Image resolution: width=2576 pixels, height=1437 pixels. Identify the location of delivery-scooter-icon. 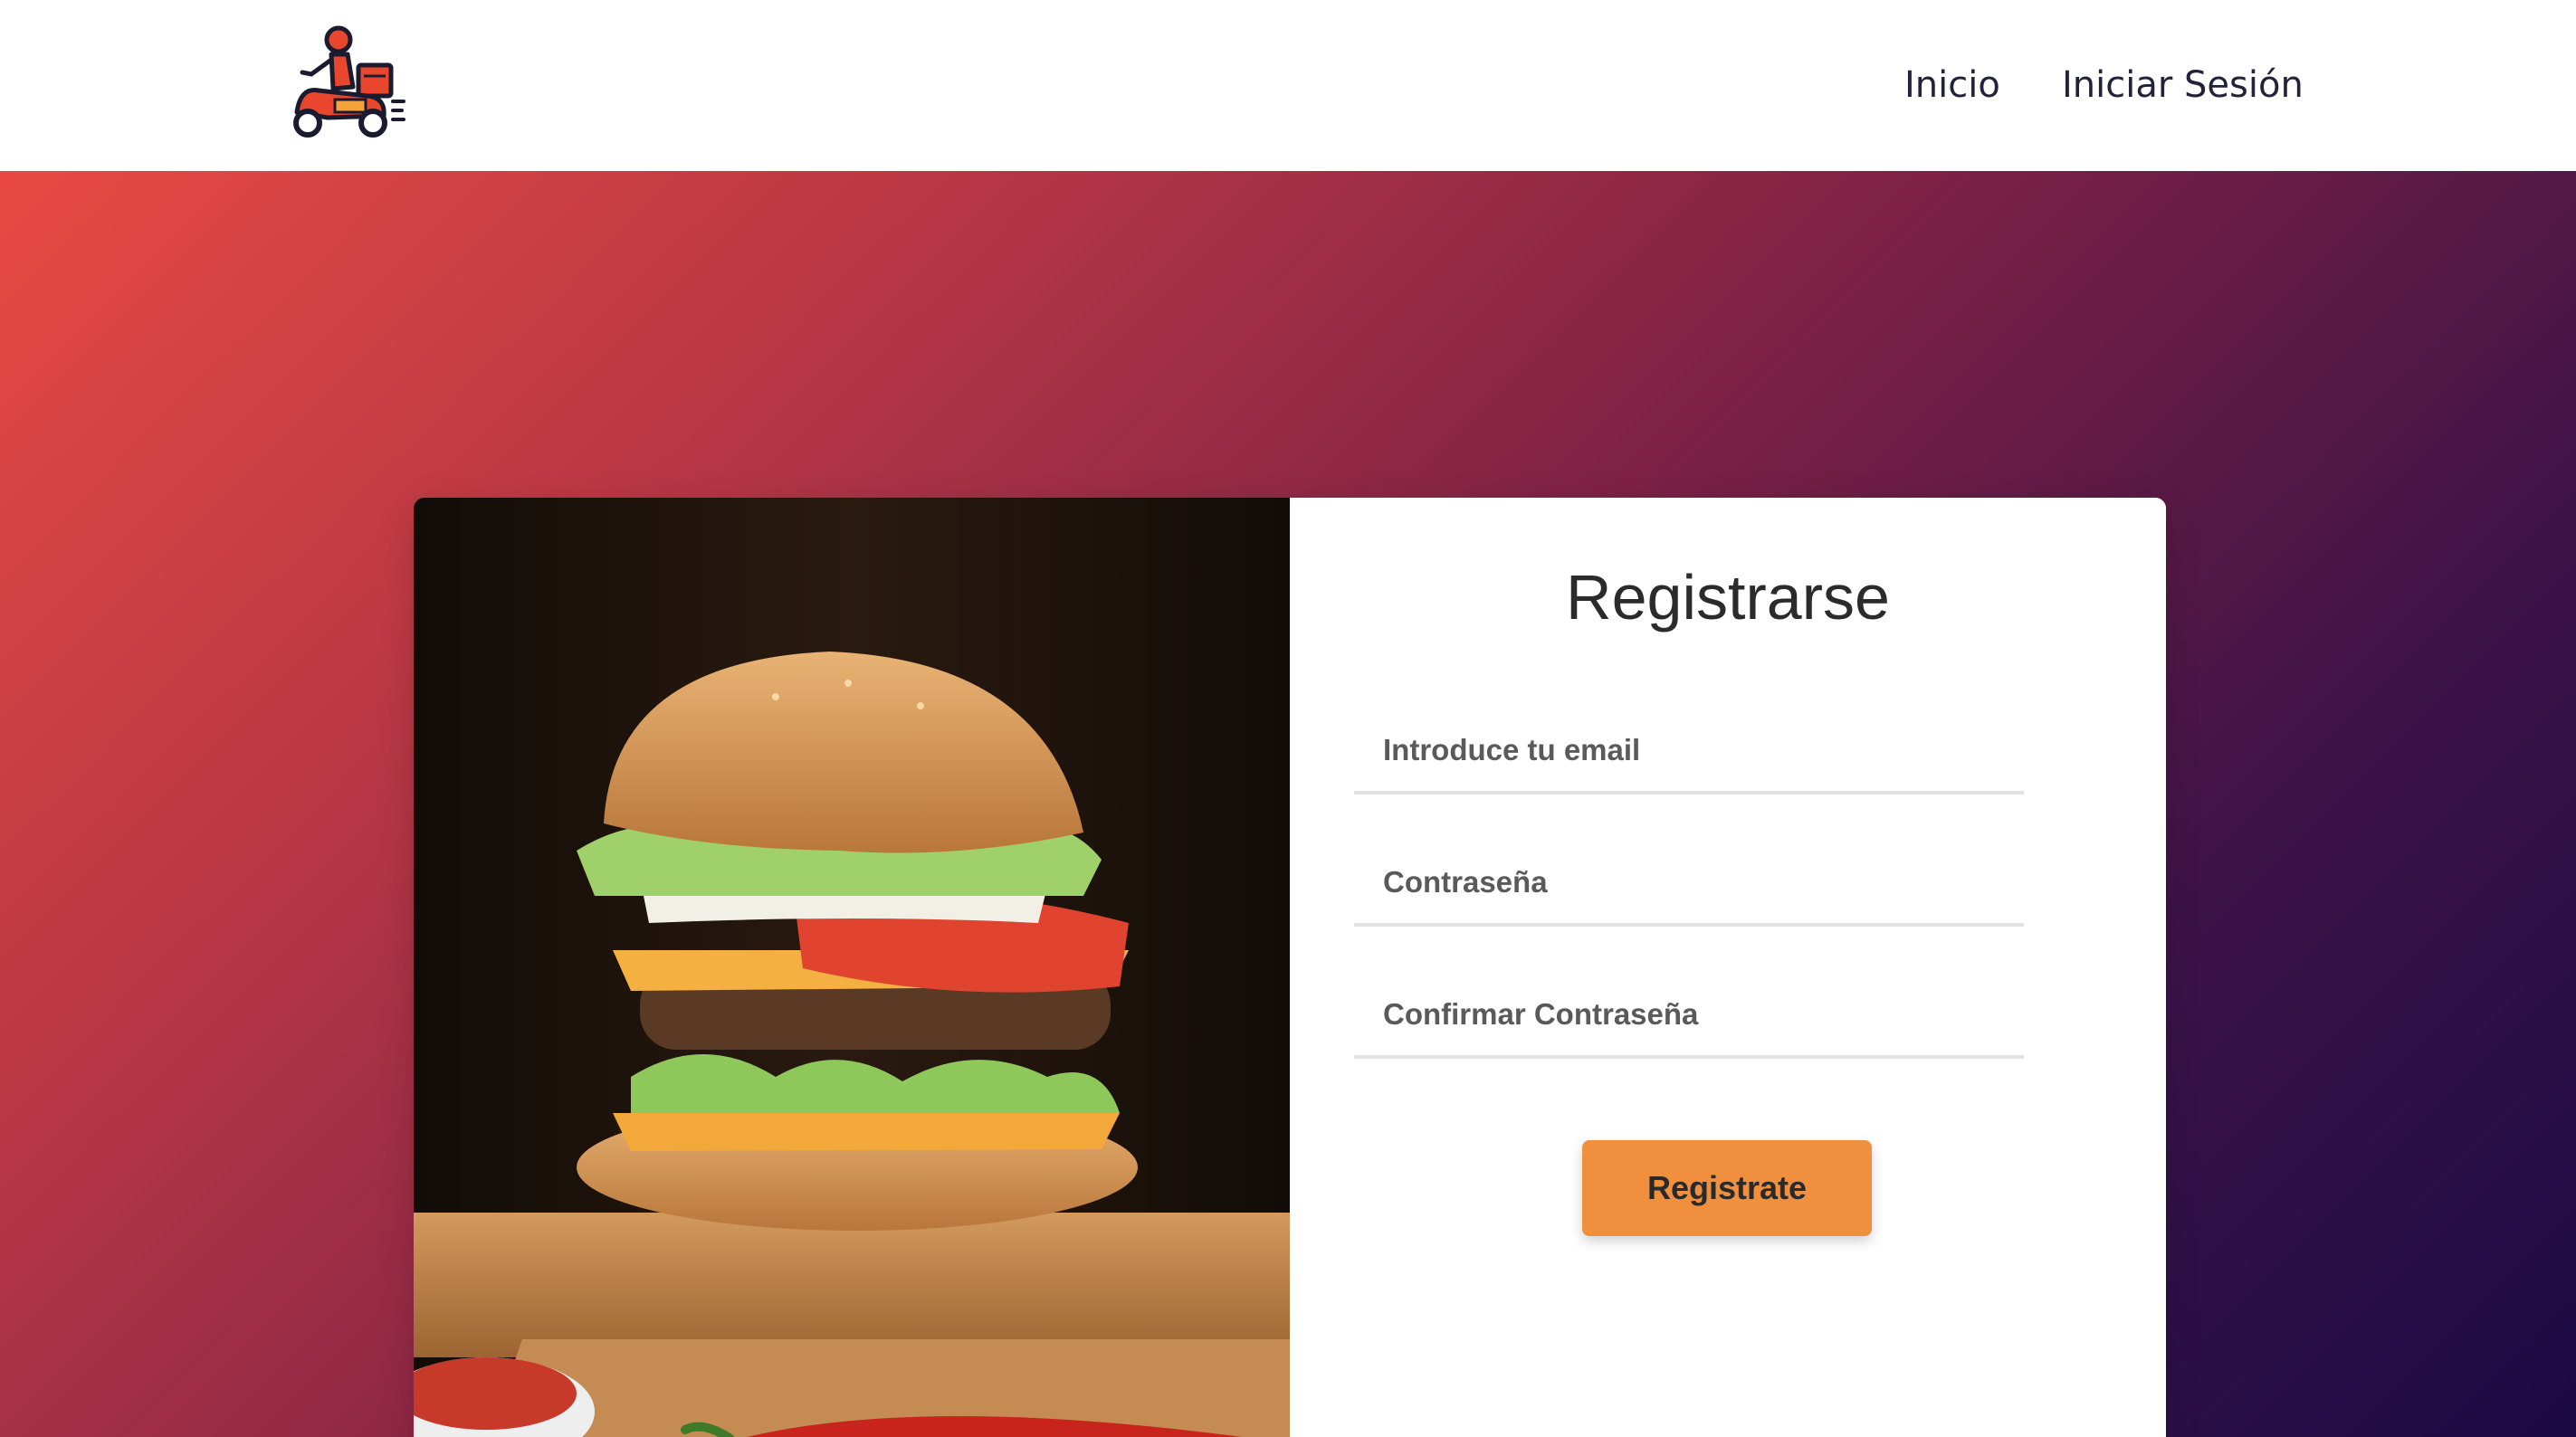
(343, 84).